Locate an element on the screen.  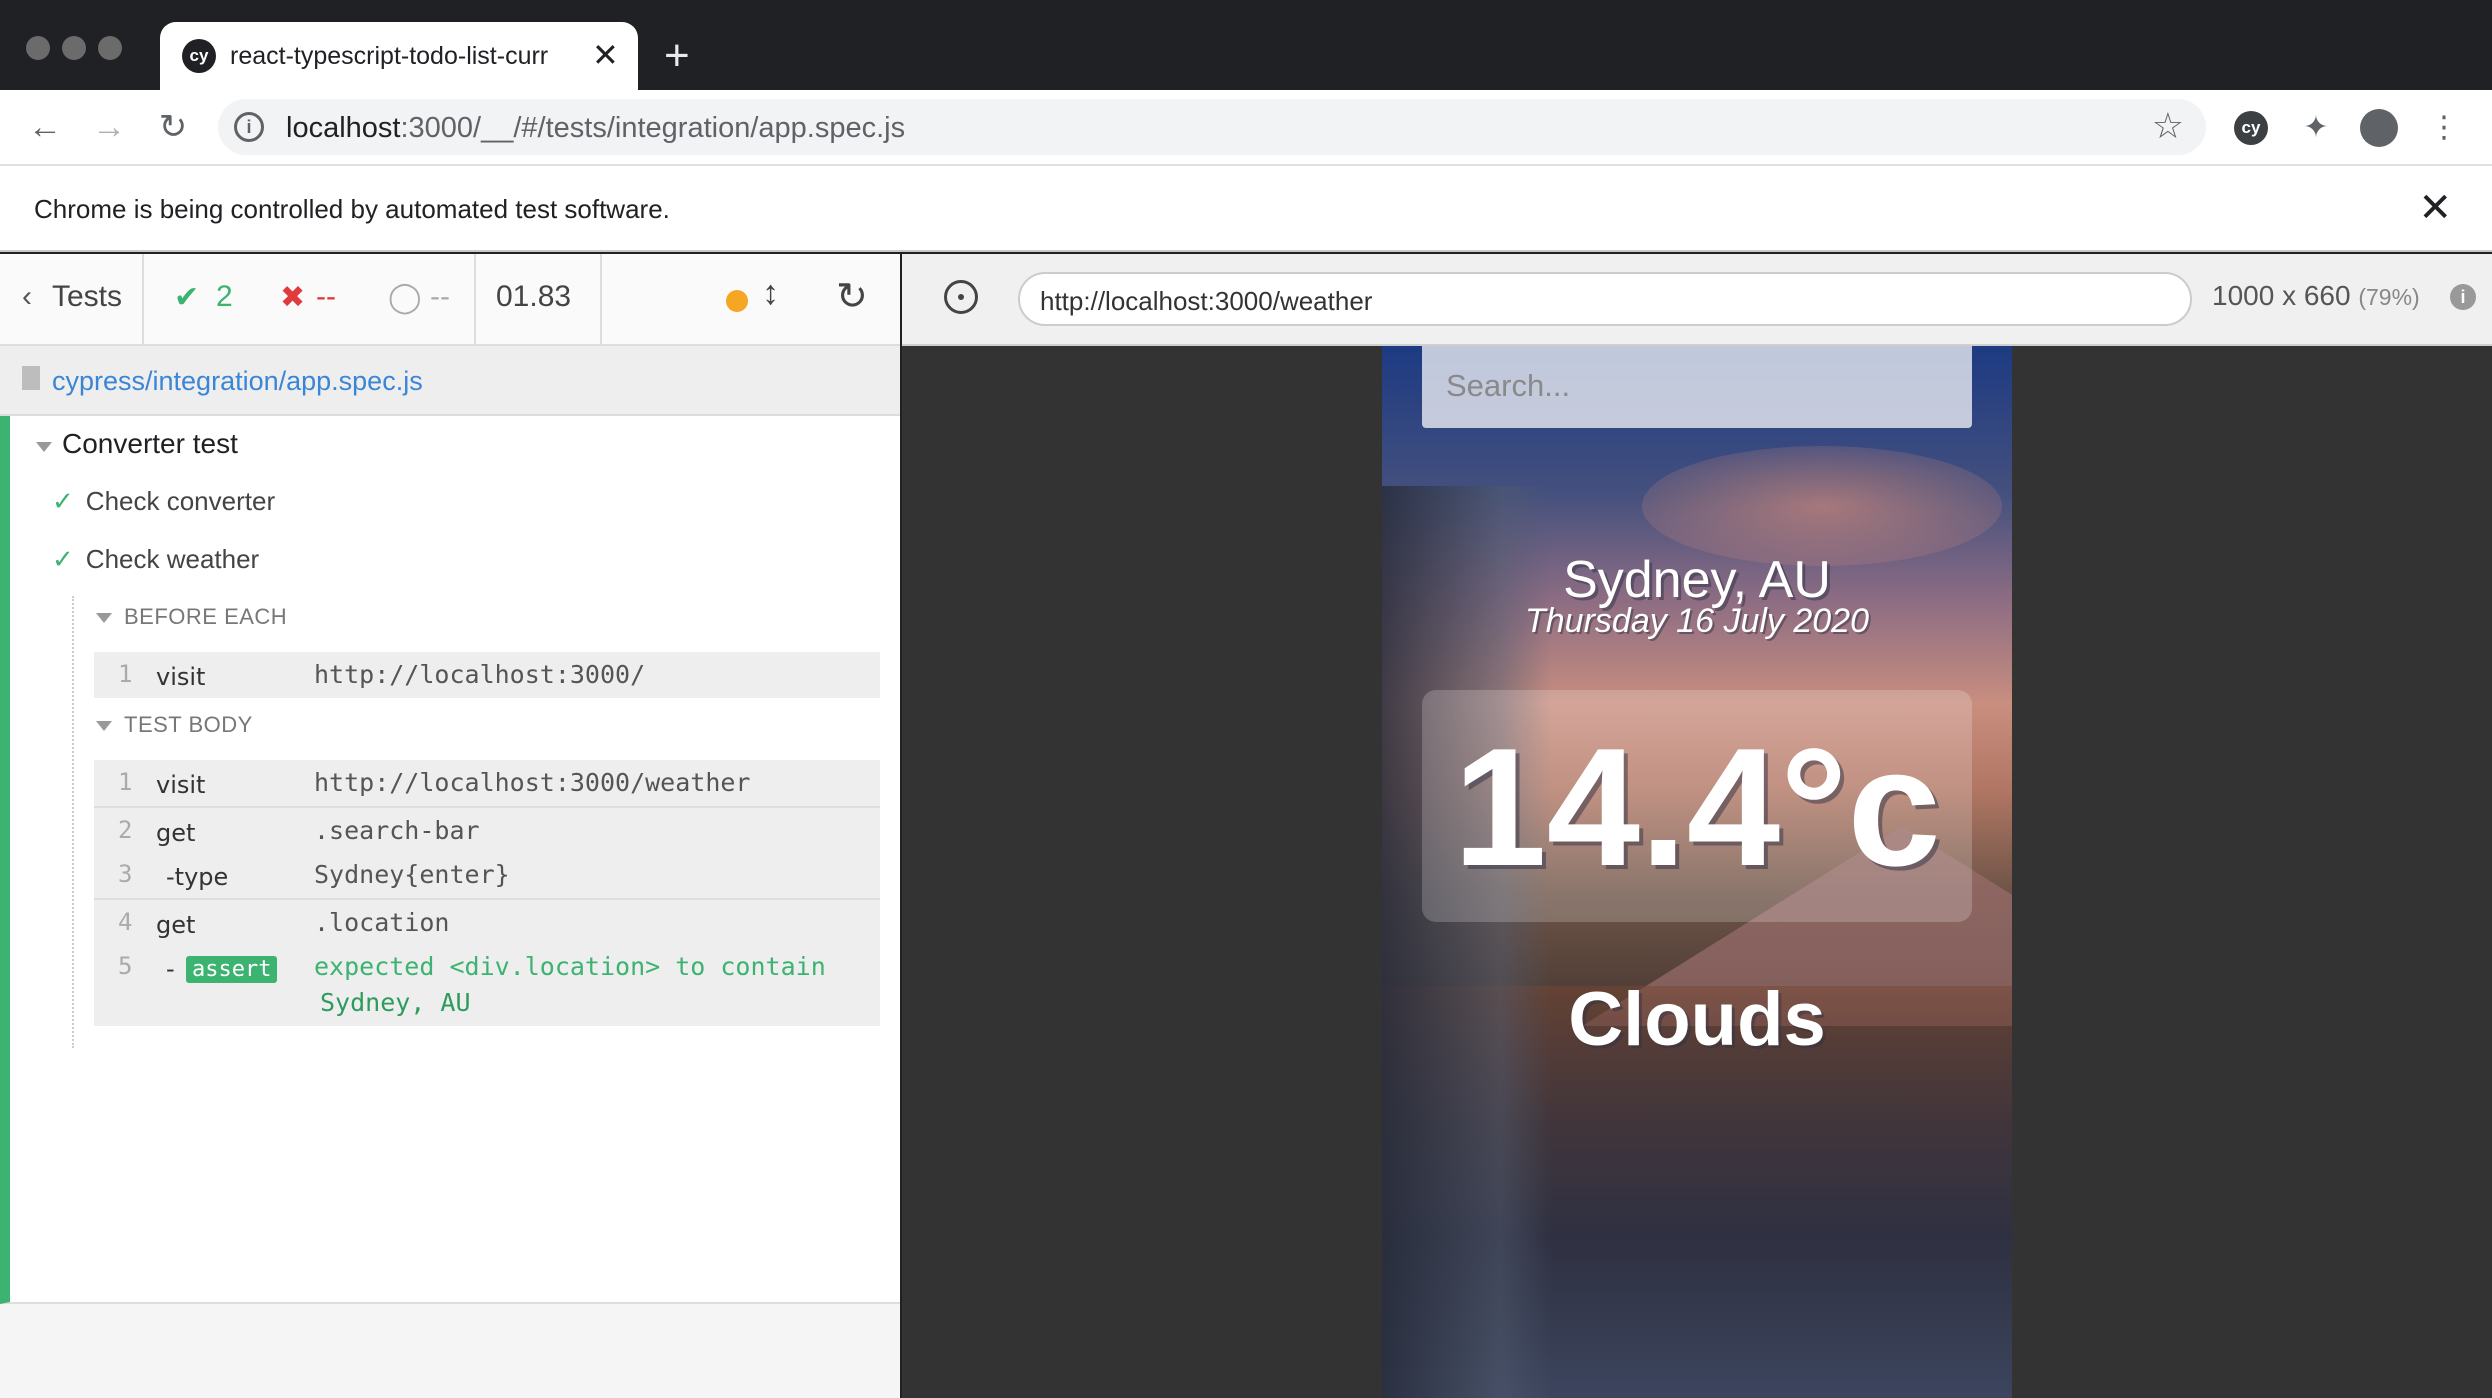
url-host: localhost is located at coordinates (343, 128).